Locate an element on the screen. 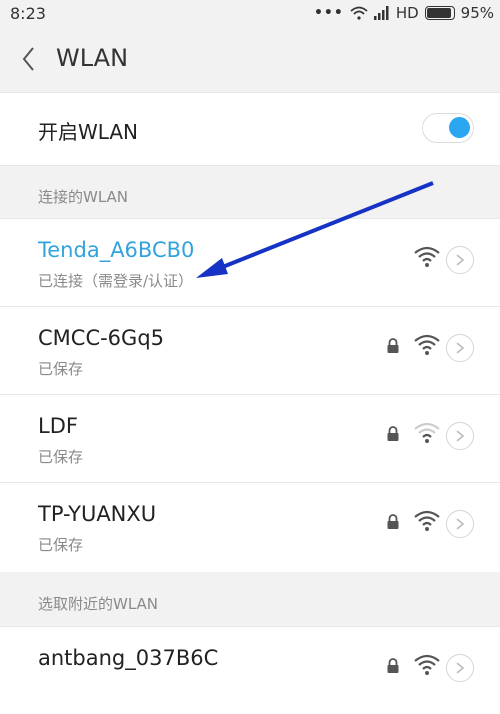  wifi-status-icon is located at coordinates (359, 13).